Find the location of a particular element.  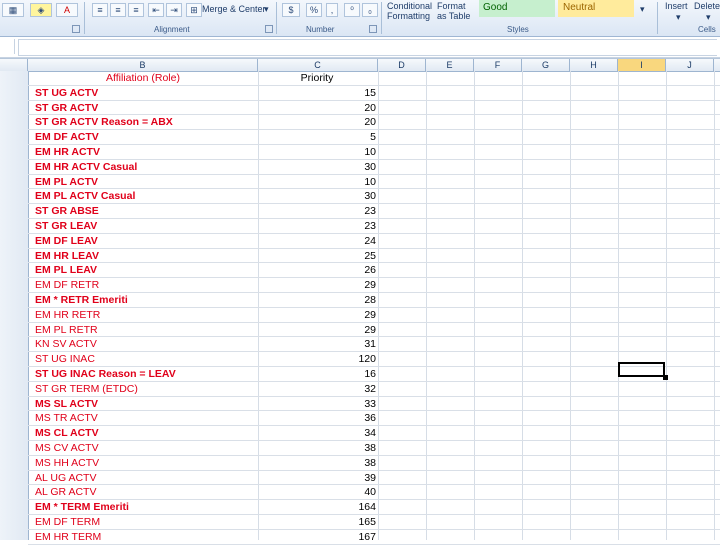

delete-chevron-icon: ▾ is located at coordinates (708, 17).